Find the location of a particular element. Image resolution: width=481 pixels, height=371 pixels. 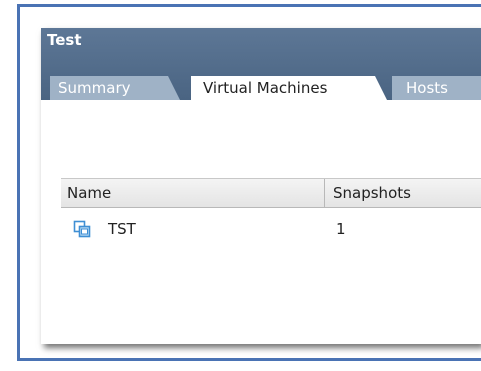

vm-name: TST is located at coordinates (122, 229).